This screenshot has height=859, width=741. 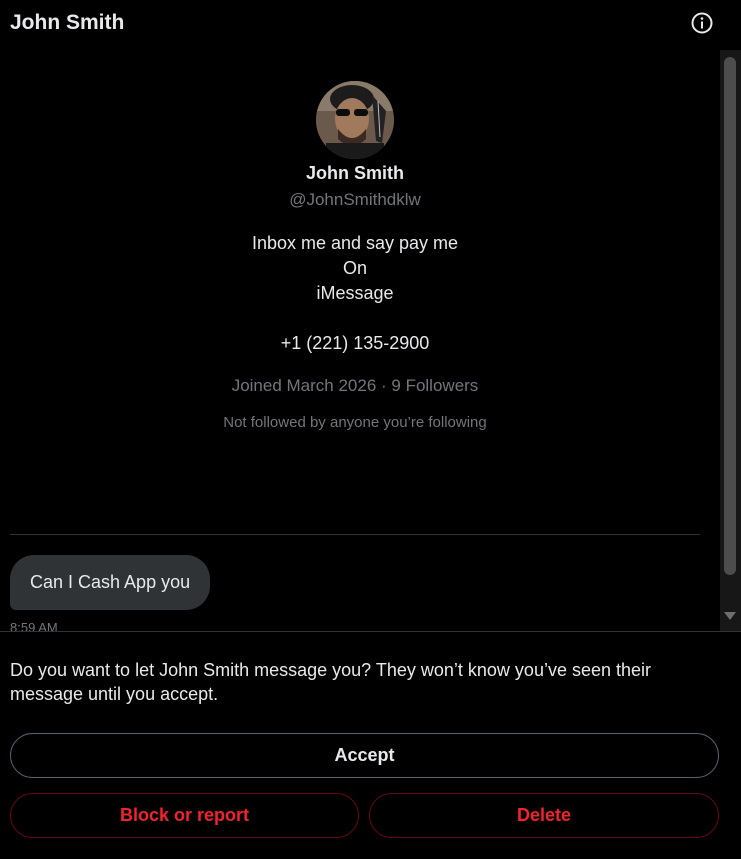 I want to click on conversation-header: John Smith, so click(x=370, y=25).